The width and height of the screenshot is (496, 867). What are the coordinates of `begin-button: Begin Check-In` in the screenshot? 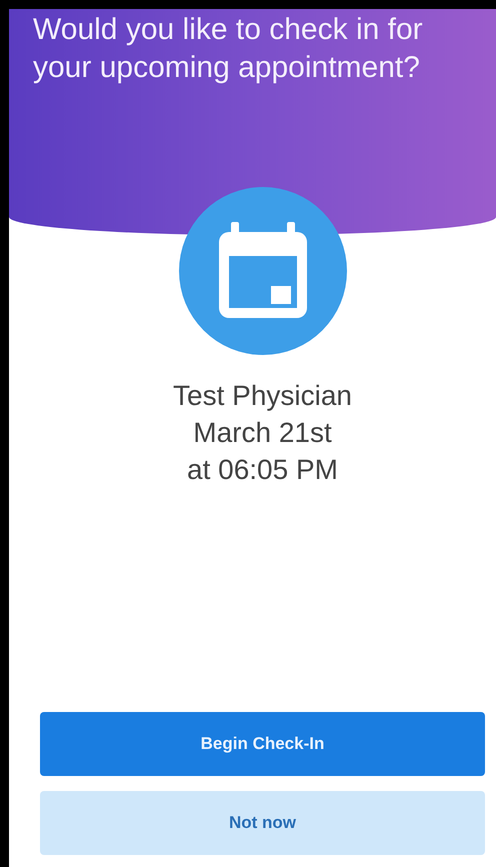 It's located at (262, 744).